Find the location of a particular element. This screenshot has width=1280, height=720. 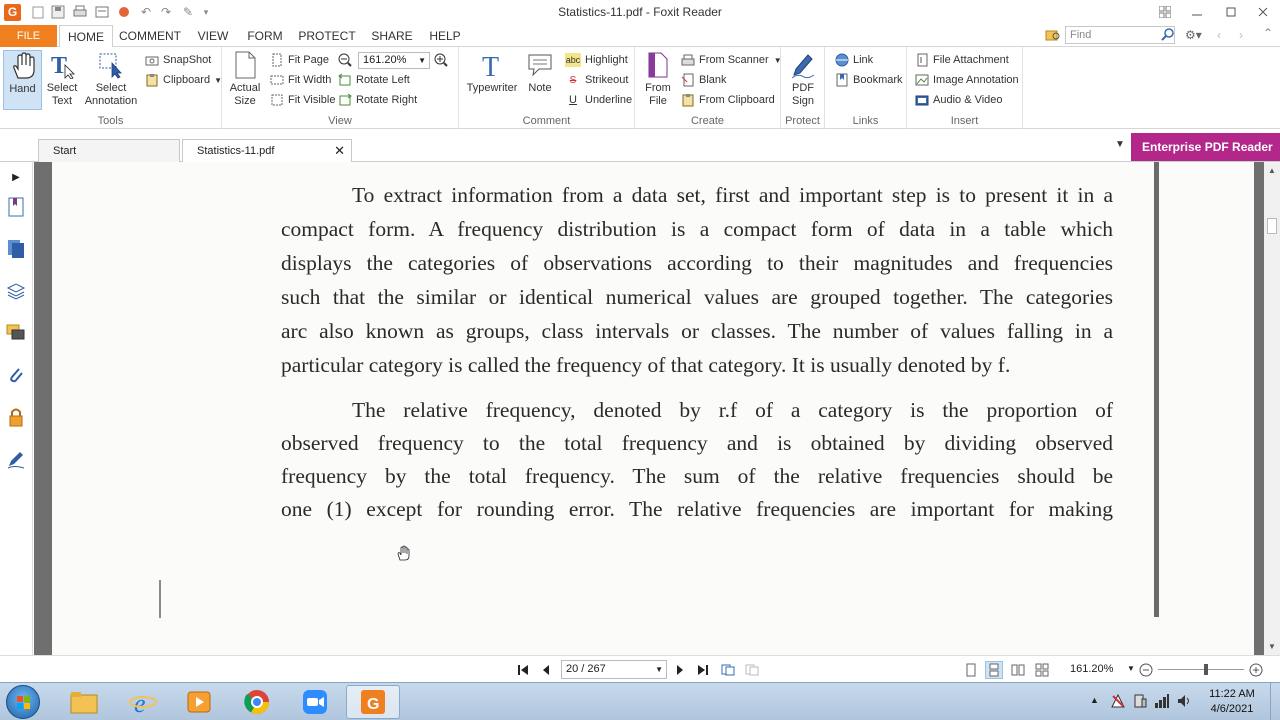

tab-list-dropdown-icon: ▼ is located at coordinates (1120, 144).